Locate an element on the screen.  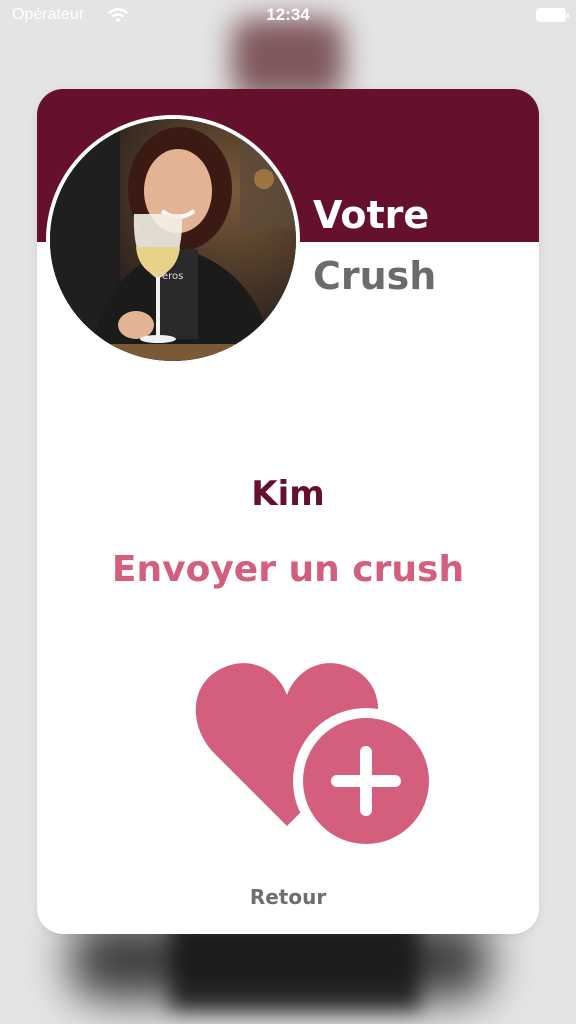
card-title-line1: Votre is located at coordinates (371, 215).